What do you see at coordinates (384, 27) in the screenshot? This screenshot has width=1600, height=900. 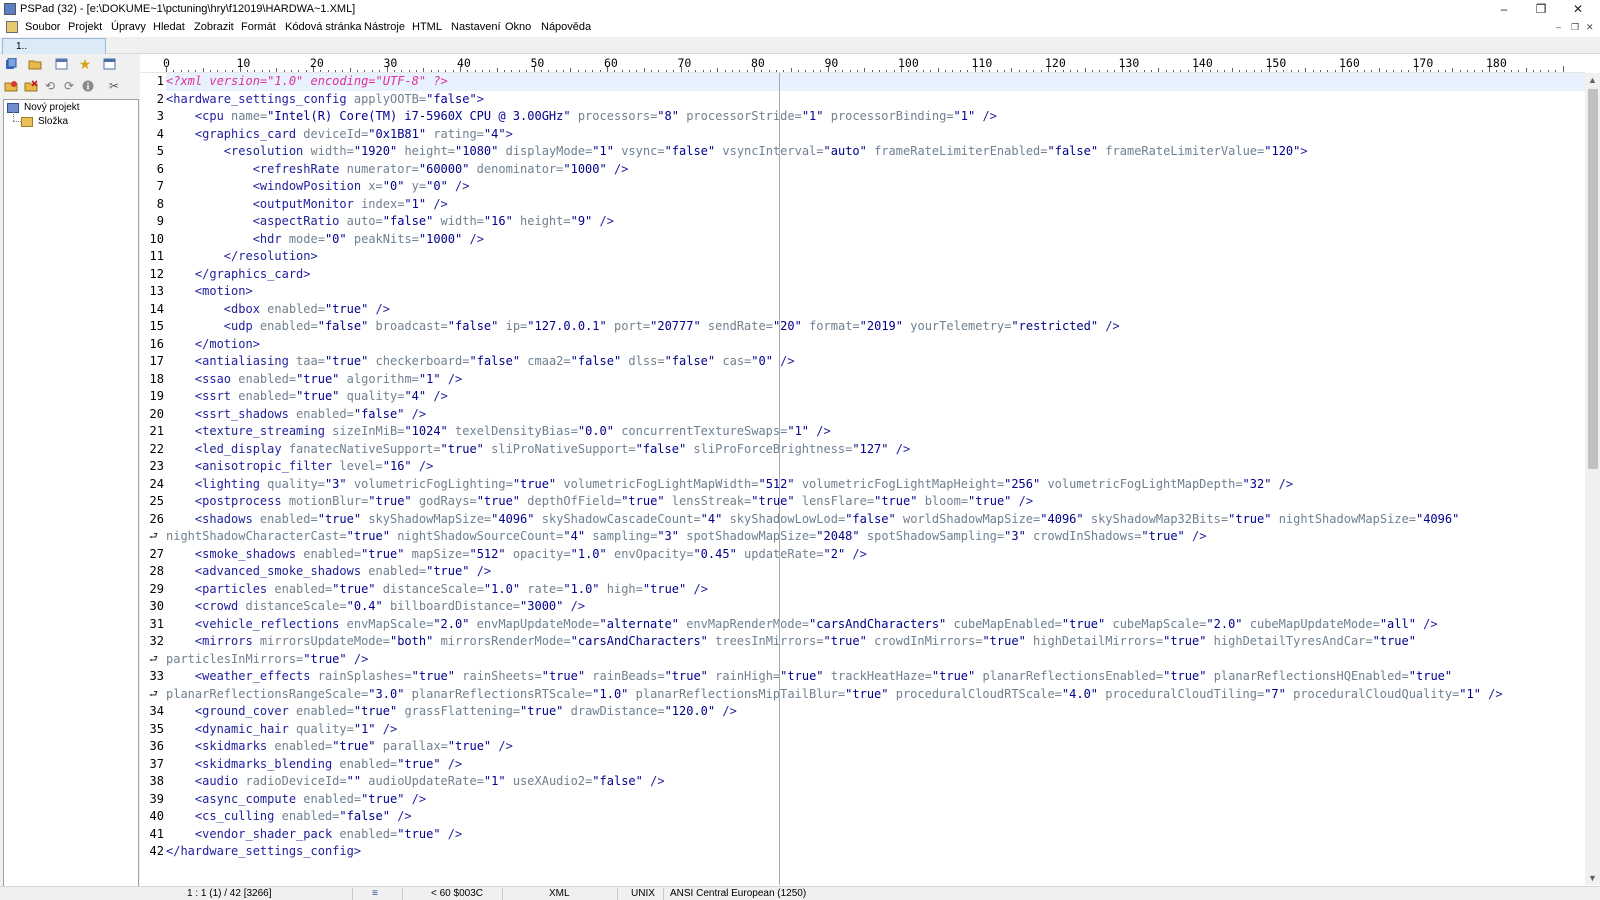 I see `menu-nastroje: Nástroje` at bounding box center [384, 27].